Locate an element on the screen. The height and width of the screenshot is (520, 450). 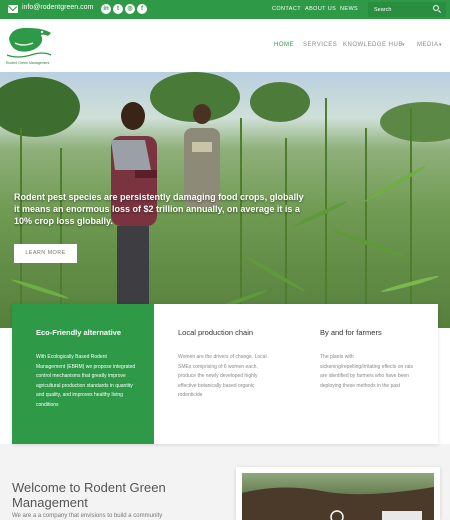
mail-icon is located at coordinates (13, 9).